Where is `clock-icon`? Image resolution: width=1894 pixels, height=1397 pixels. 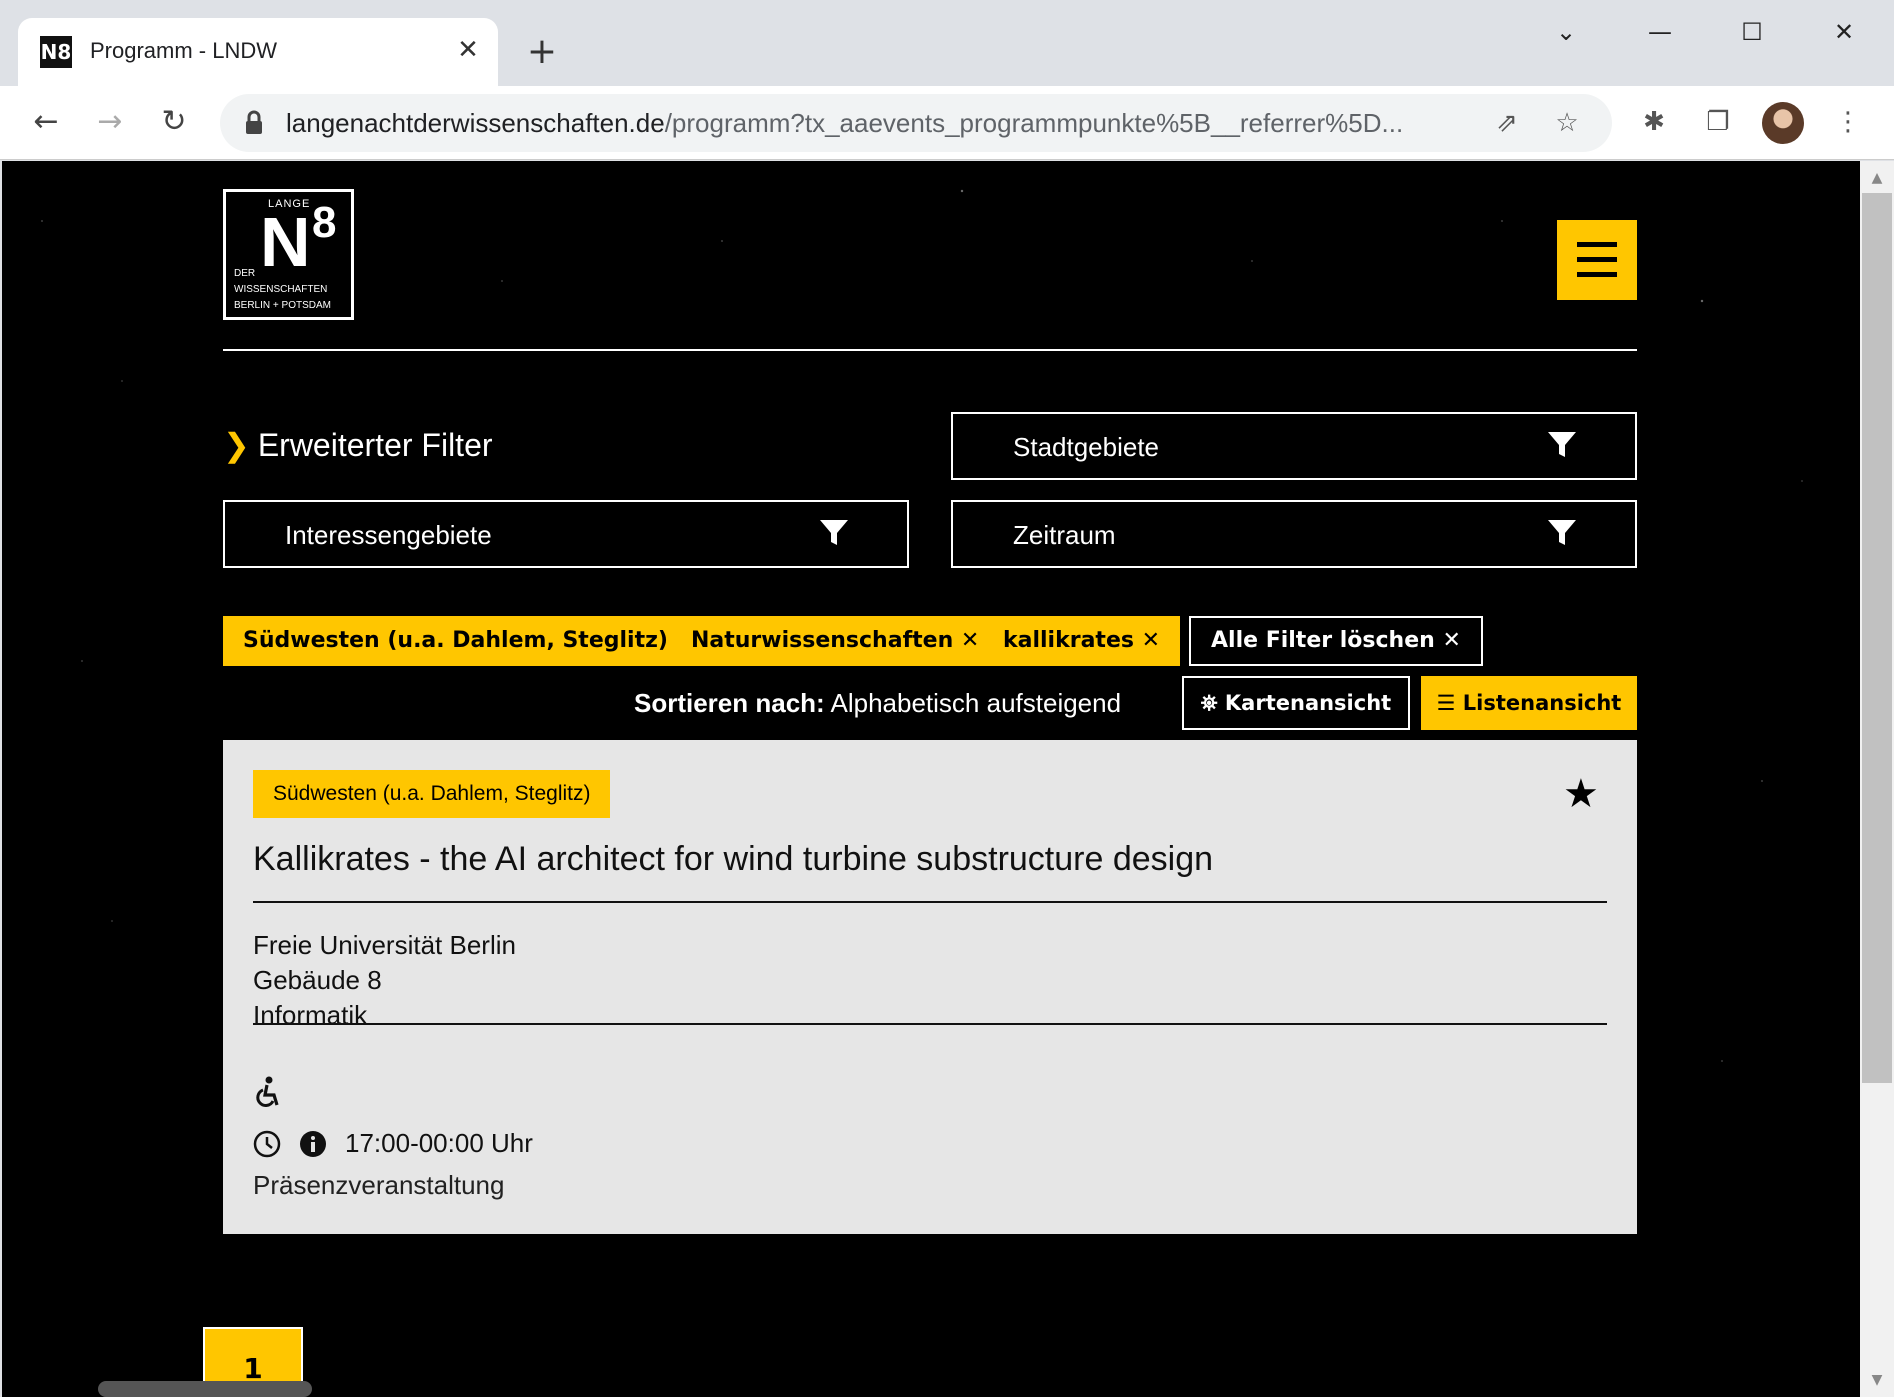 clock-icon is located at coordinates (267, 1144).